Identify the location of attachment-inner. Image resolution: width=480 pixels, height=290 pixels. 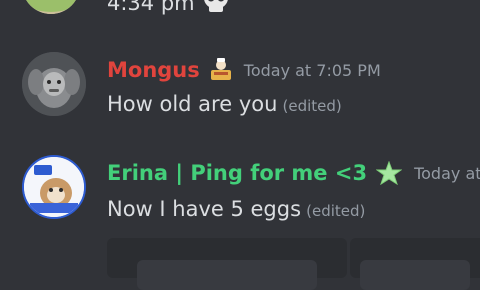
(227, 275).